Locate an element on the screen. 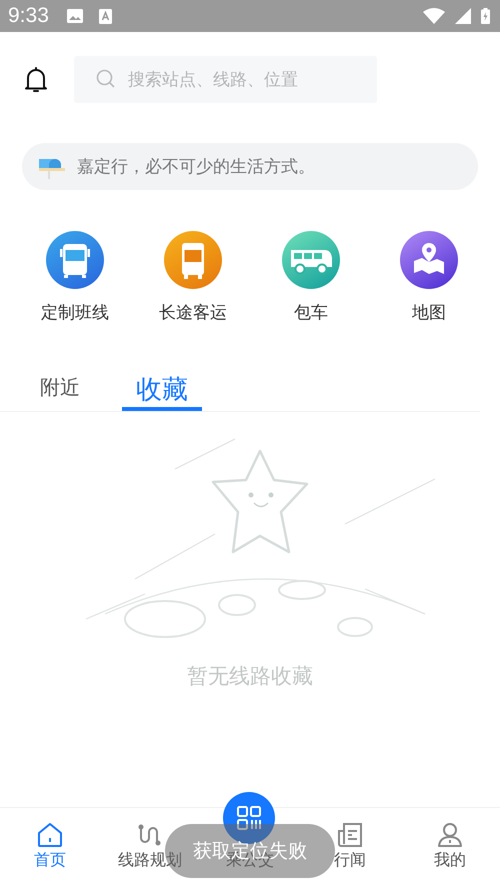 The image size is (500, 888). shortcut-item: 地图 is located at coordinates (429, 277).